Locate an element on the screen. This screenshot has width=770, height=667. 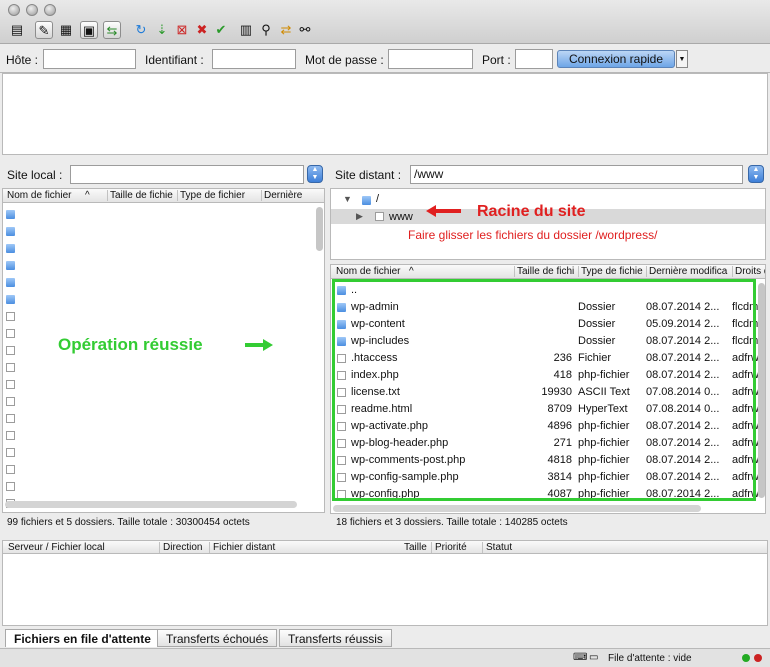
annotation-success: Opération réussie is located at coordinates (130, 344).